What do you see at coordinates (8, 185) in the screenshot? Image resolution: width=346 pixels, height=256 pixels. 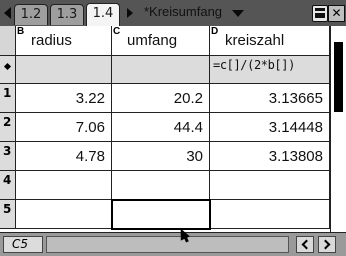 I see `row-header-4: 4` at bounding box center [8, 185].